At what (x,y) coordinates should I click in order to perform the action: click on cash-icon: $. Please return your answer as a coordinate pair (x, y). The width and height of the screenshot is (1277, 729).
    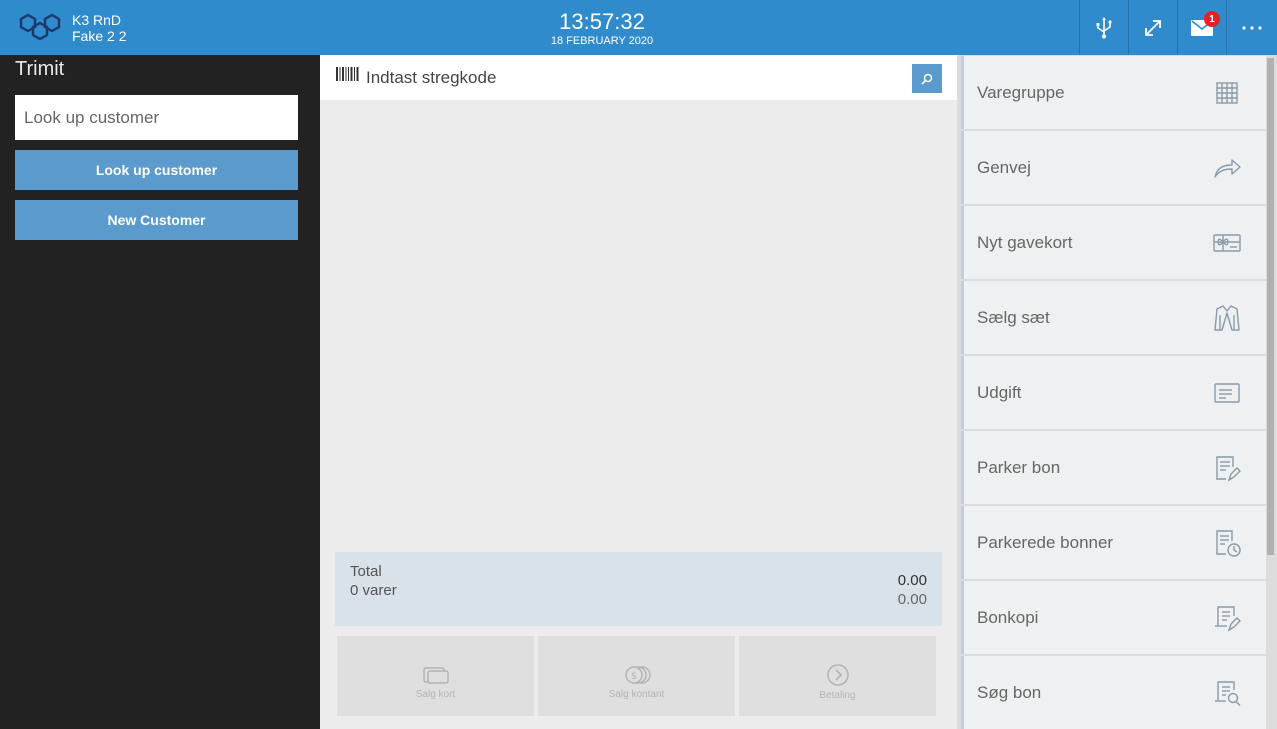
    Looking at the image, I should click on (637, 674).